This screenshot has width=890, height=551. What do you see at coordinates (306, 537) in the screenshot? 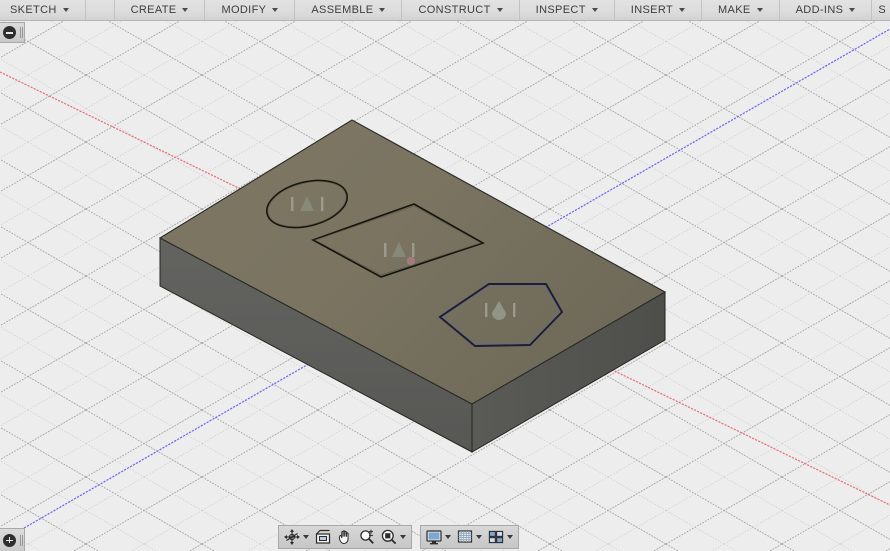
I see `orbit-dropdown-caret-icon` at bounding box center [306, 537].